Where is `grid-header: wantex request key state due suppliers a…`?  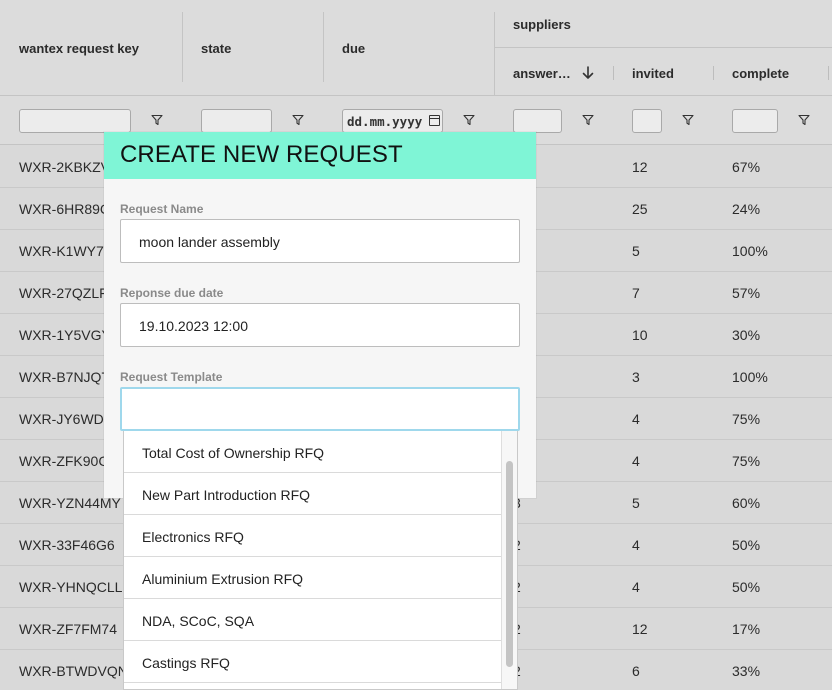 grid-header: wantex request key state due suppliers a… is located at coordinates (416, 48).